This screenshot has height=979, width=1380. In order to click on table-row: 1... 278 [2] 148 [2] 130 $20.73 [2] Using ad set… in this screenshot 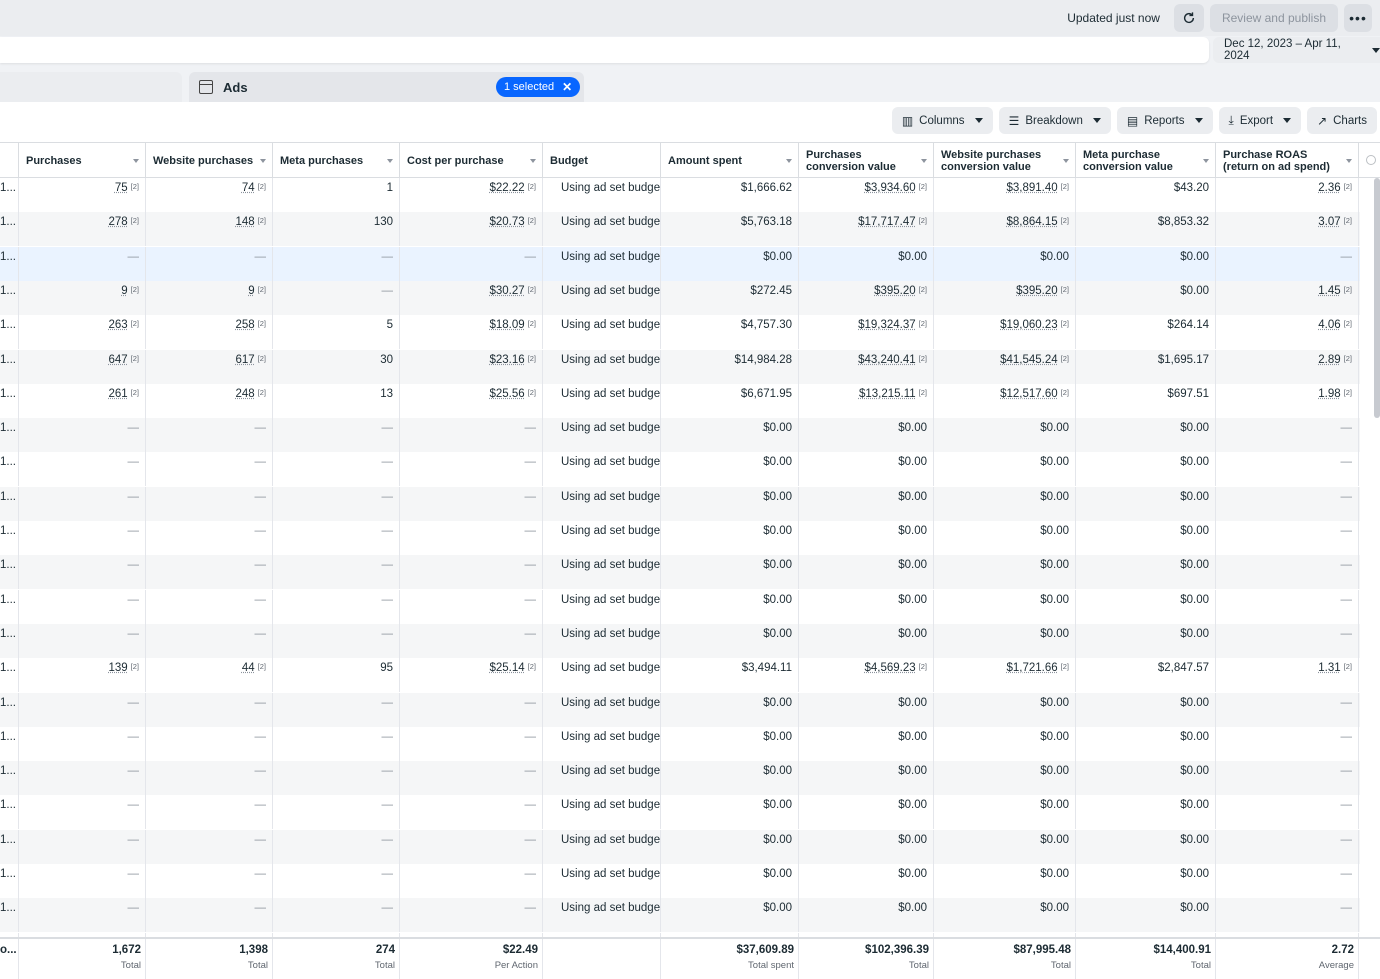, I will do `click(680, 229)`.